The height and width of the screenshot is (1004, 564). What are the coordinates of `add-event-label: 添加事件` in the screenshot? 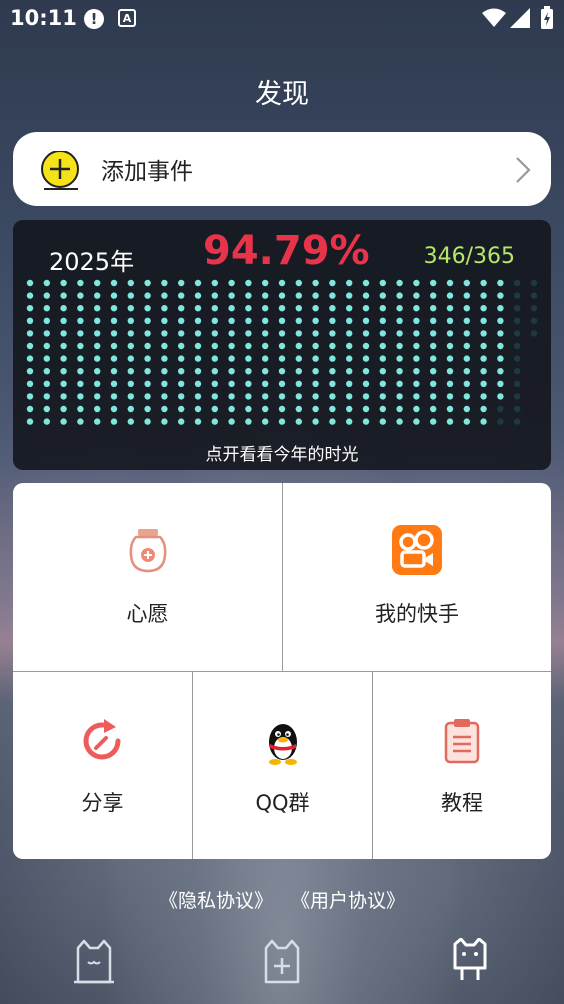 It's located at (147, 172).